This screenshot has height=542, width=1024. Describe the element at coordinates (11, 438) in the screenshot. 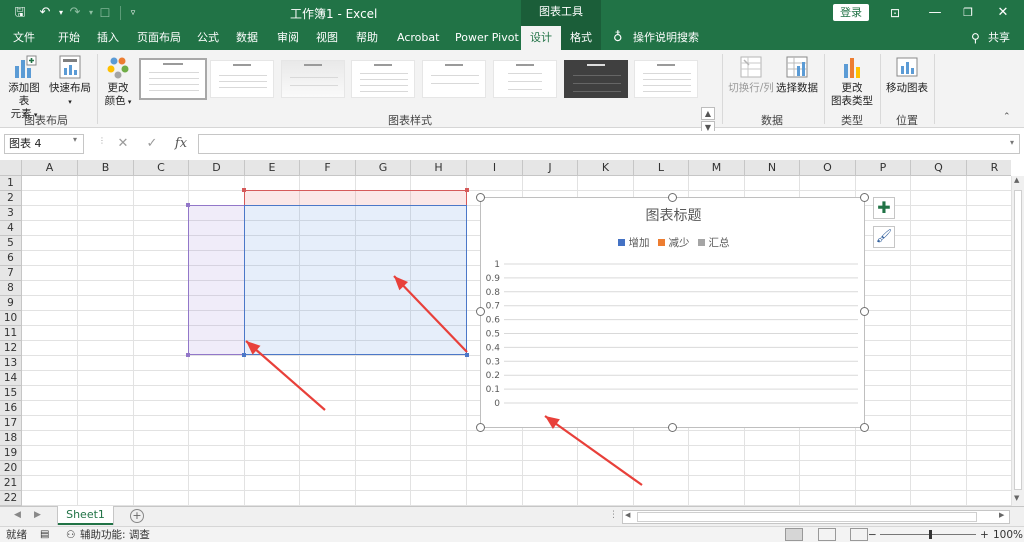

I see `row-header-18: 18` at that location.